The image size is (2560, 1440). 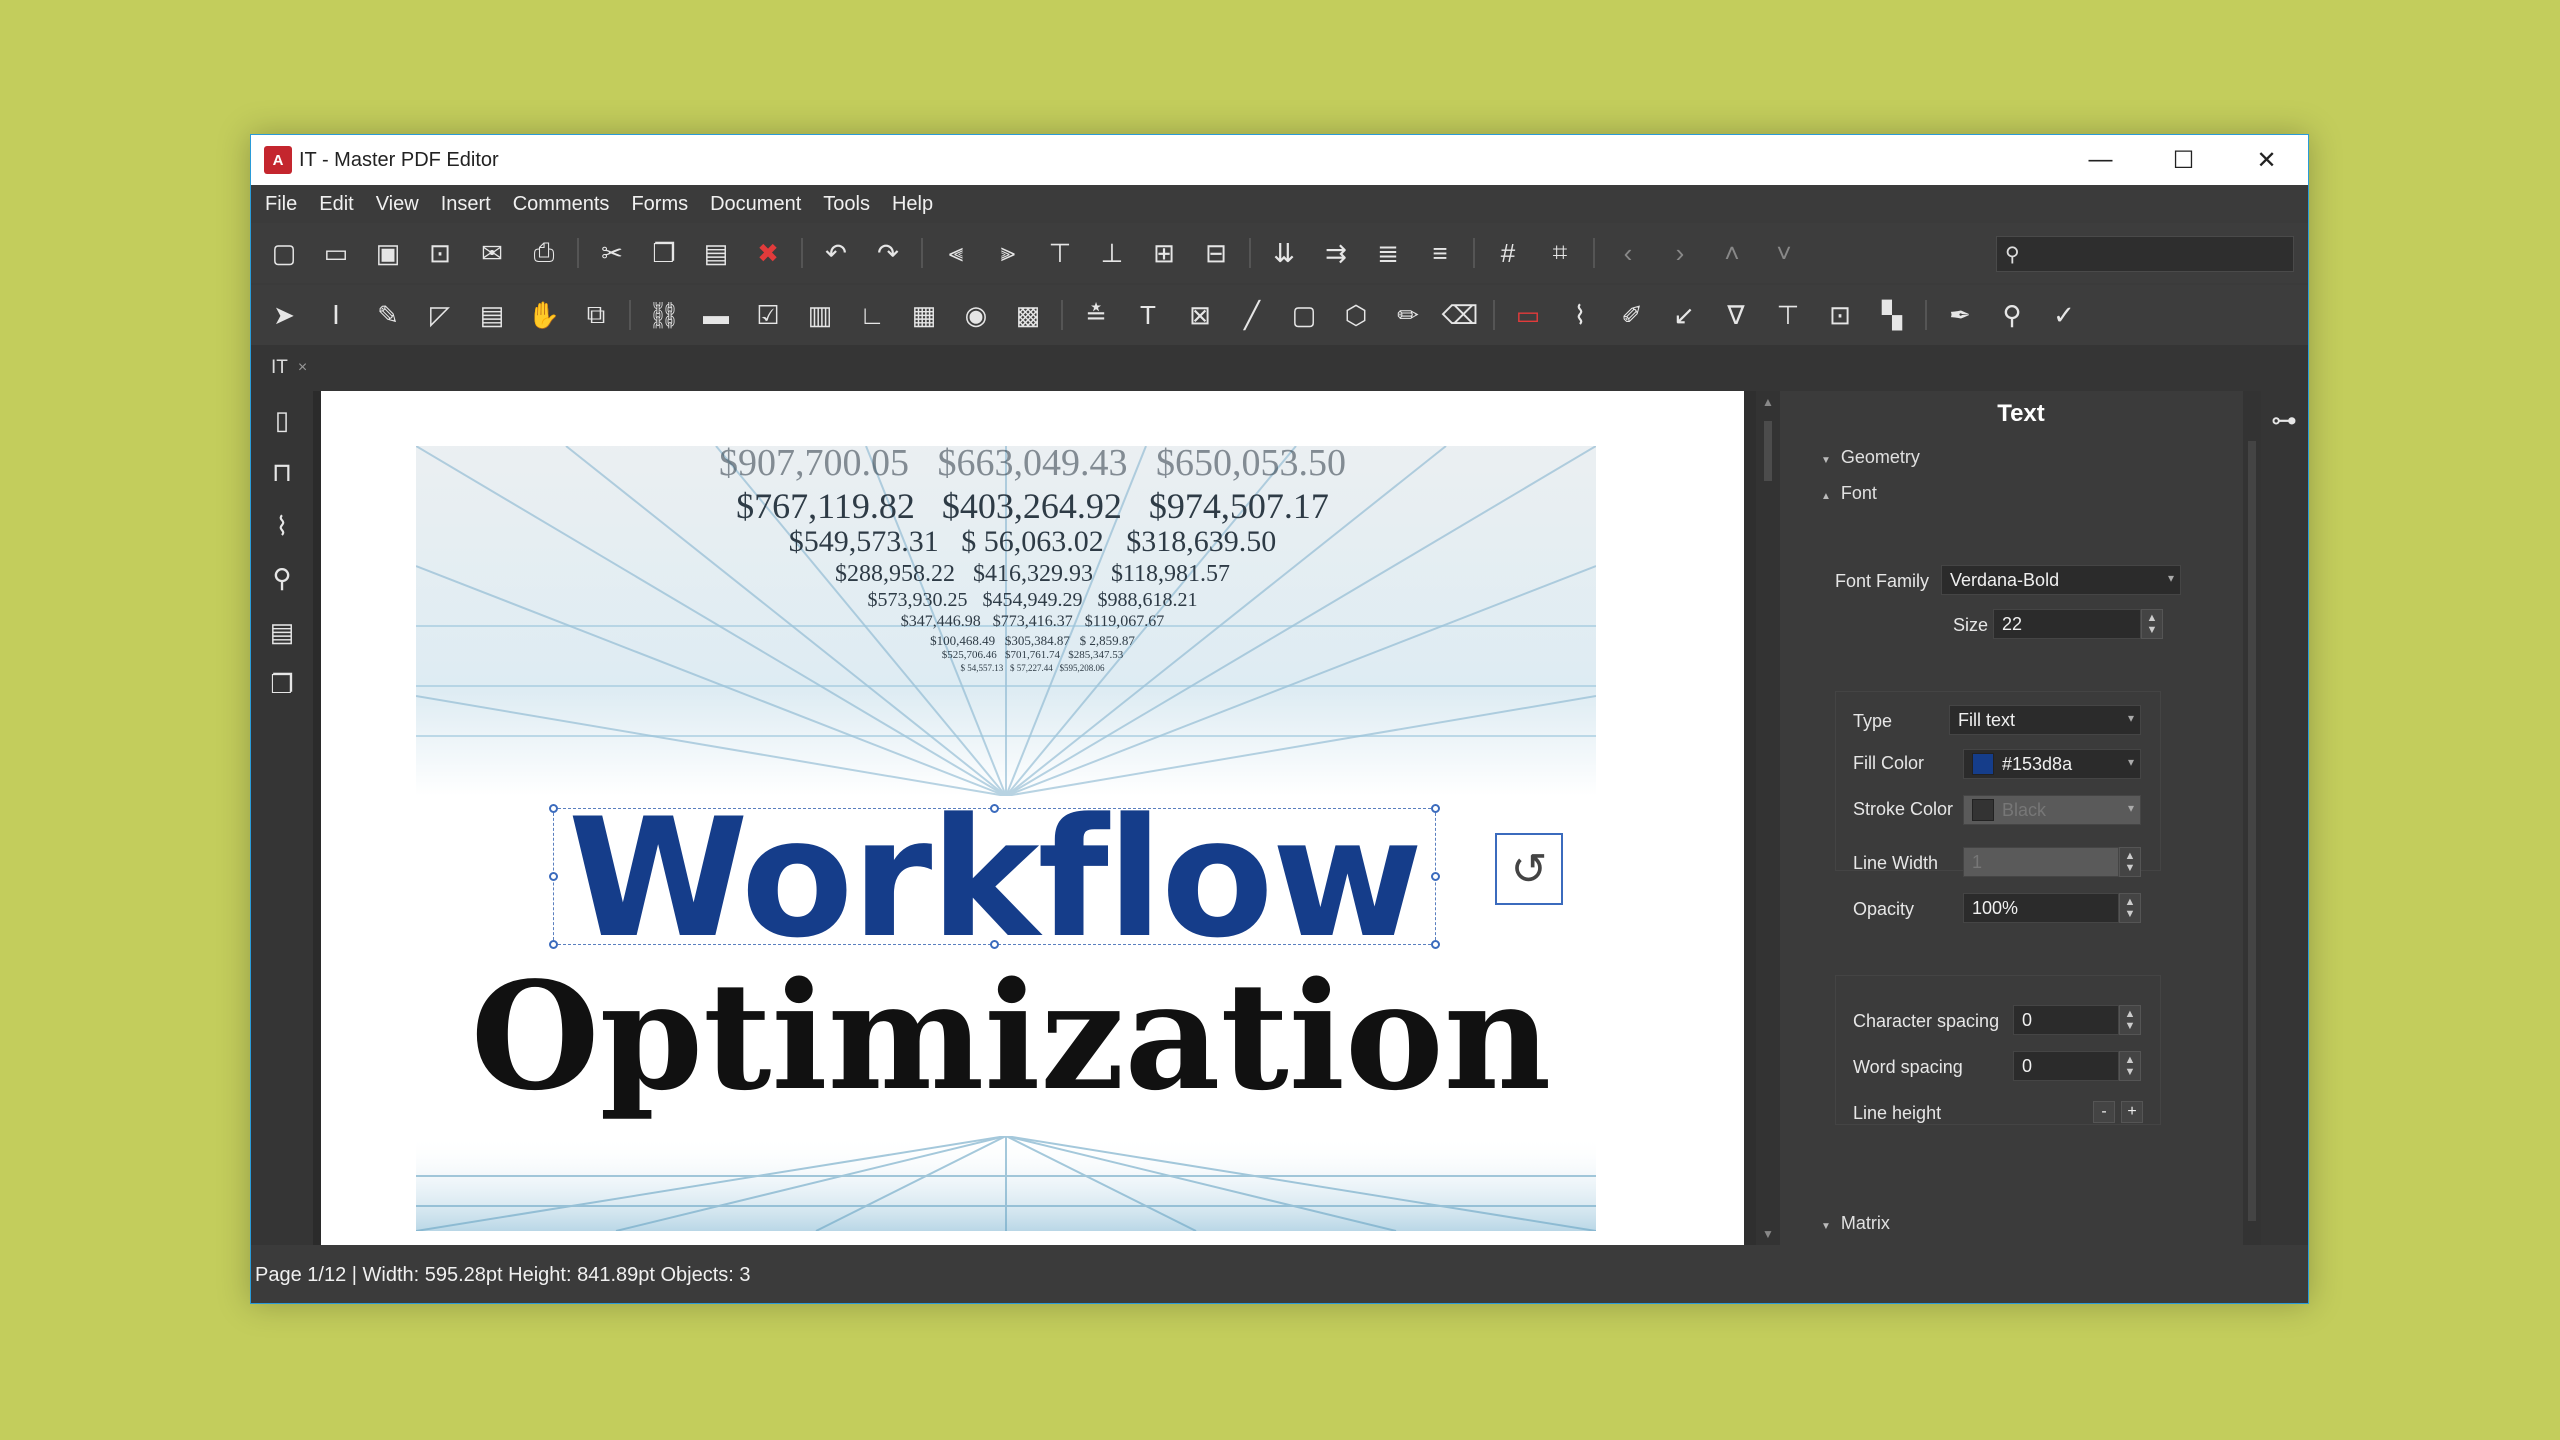 What do you see at coordinates (2052, 810) in the screenshot?
I see `stroke-color-select: Black ▾` at bounding box center [2052, 810].